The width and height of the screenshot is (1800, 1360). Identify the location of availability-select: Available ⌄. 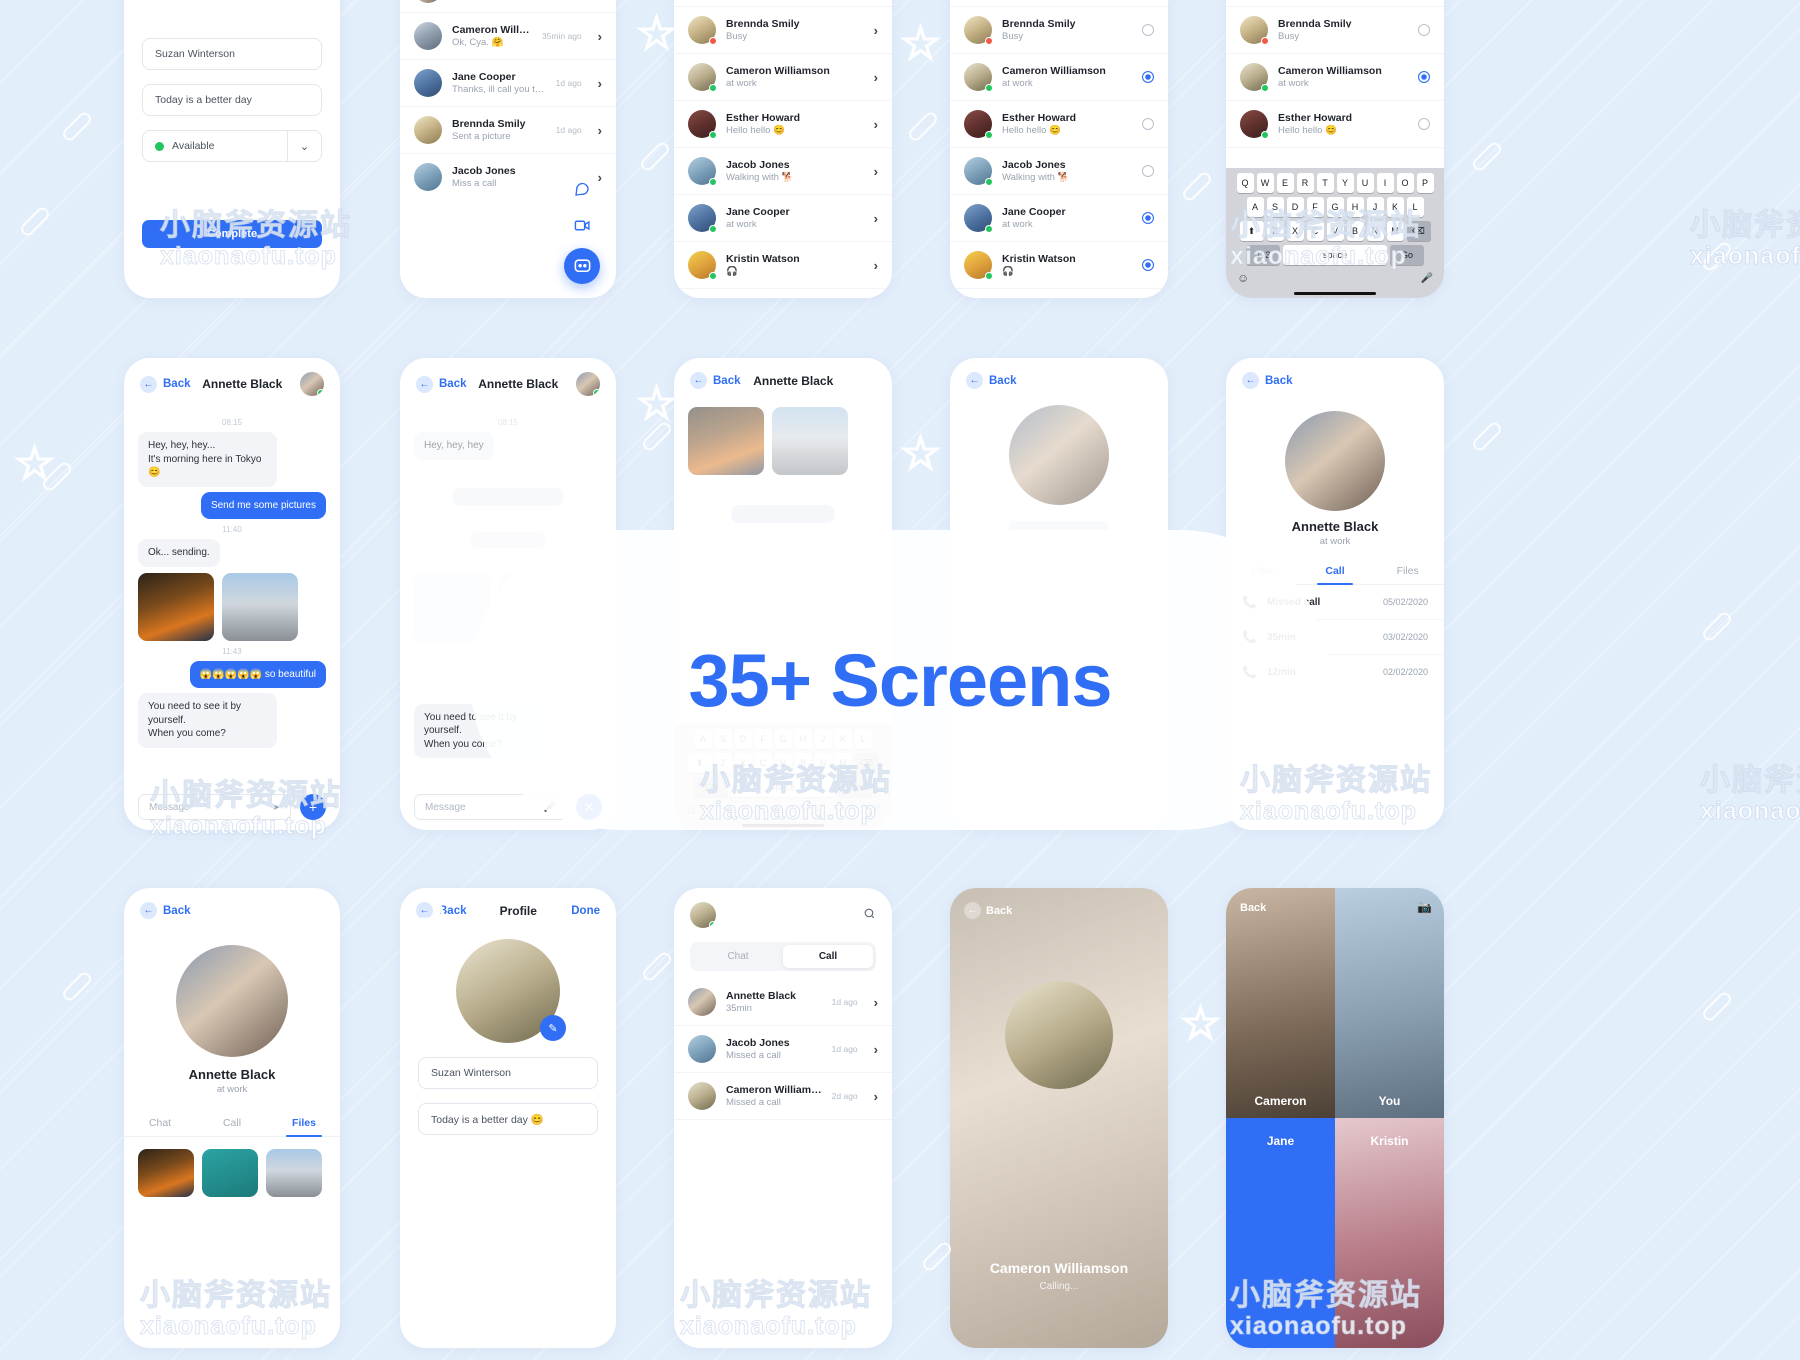
(232, 146).